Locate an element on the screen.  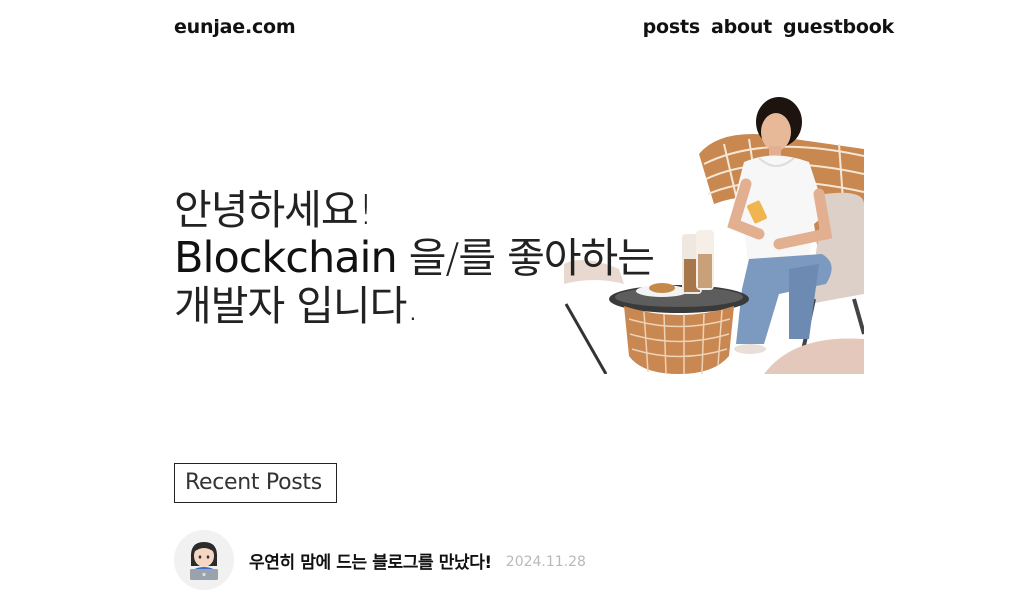
nav-link-guestbook: guestbook is located at coordinates (838, 27).